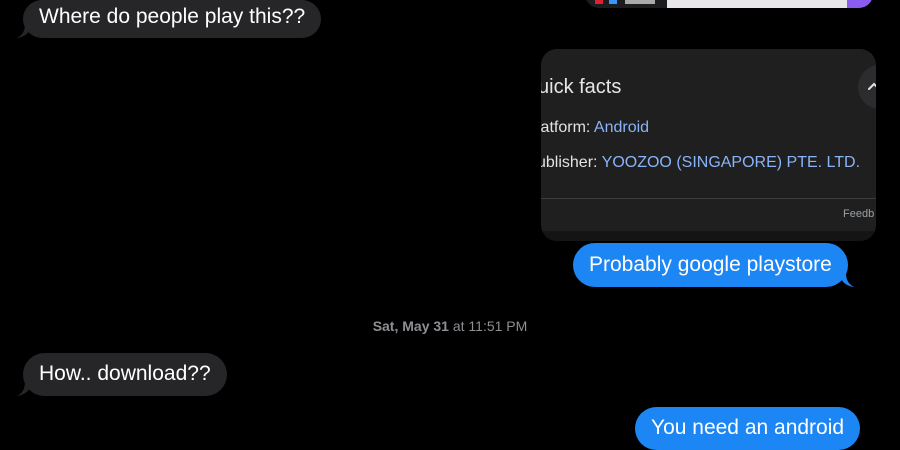  Describe the element at coordinates (569, 162) in the screenshot. I see `fact-publisher-label: ublisher:` at that location.